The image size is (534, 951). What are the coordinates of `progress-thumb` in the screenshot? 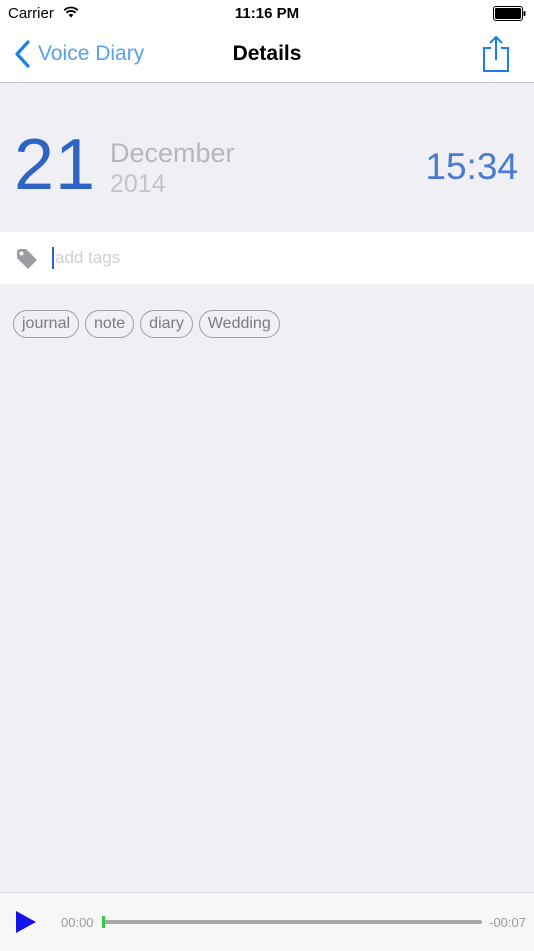 It's located at (103, 922).